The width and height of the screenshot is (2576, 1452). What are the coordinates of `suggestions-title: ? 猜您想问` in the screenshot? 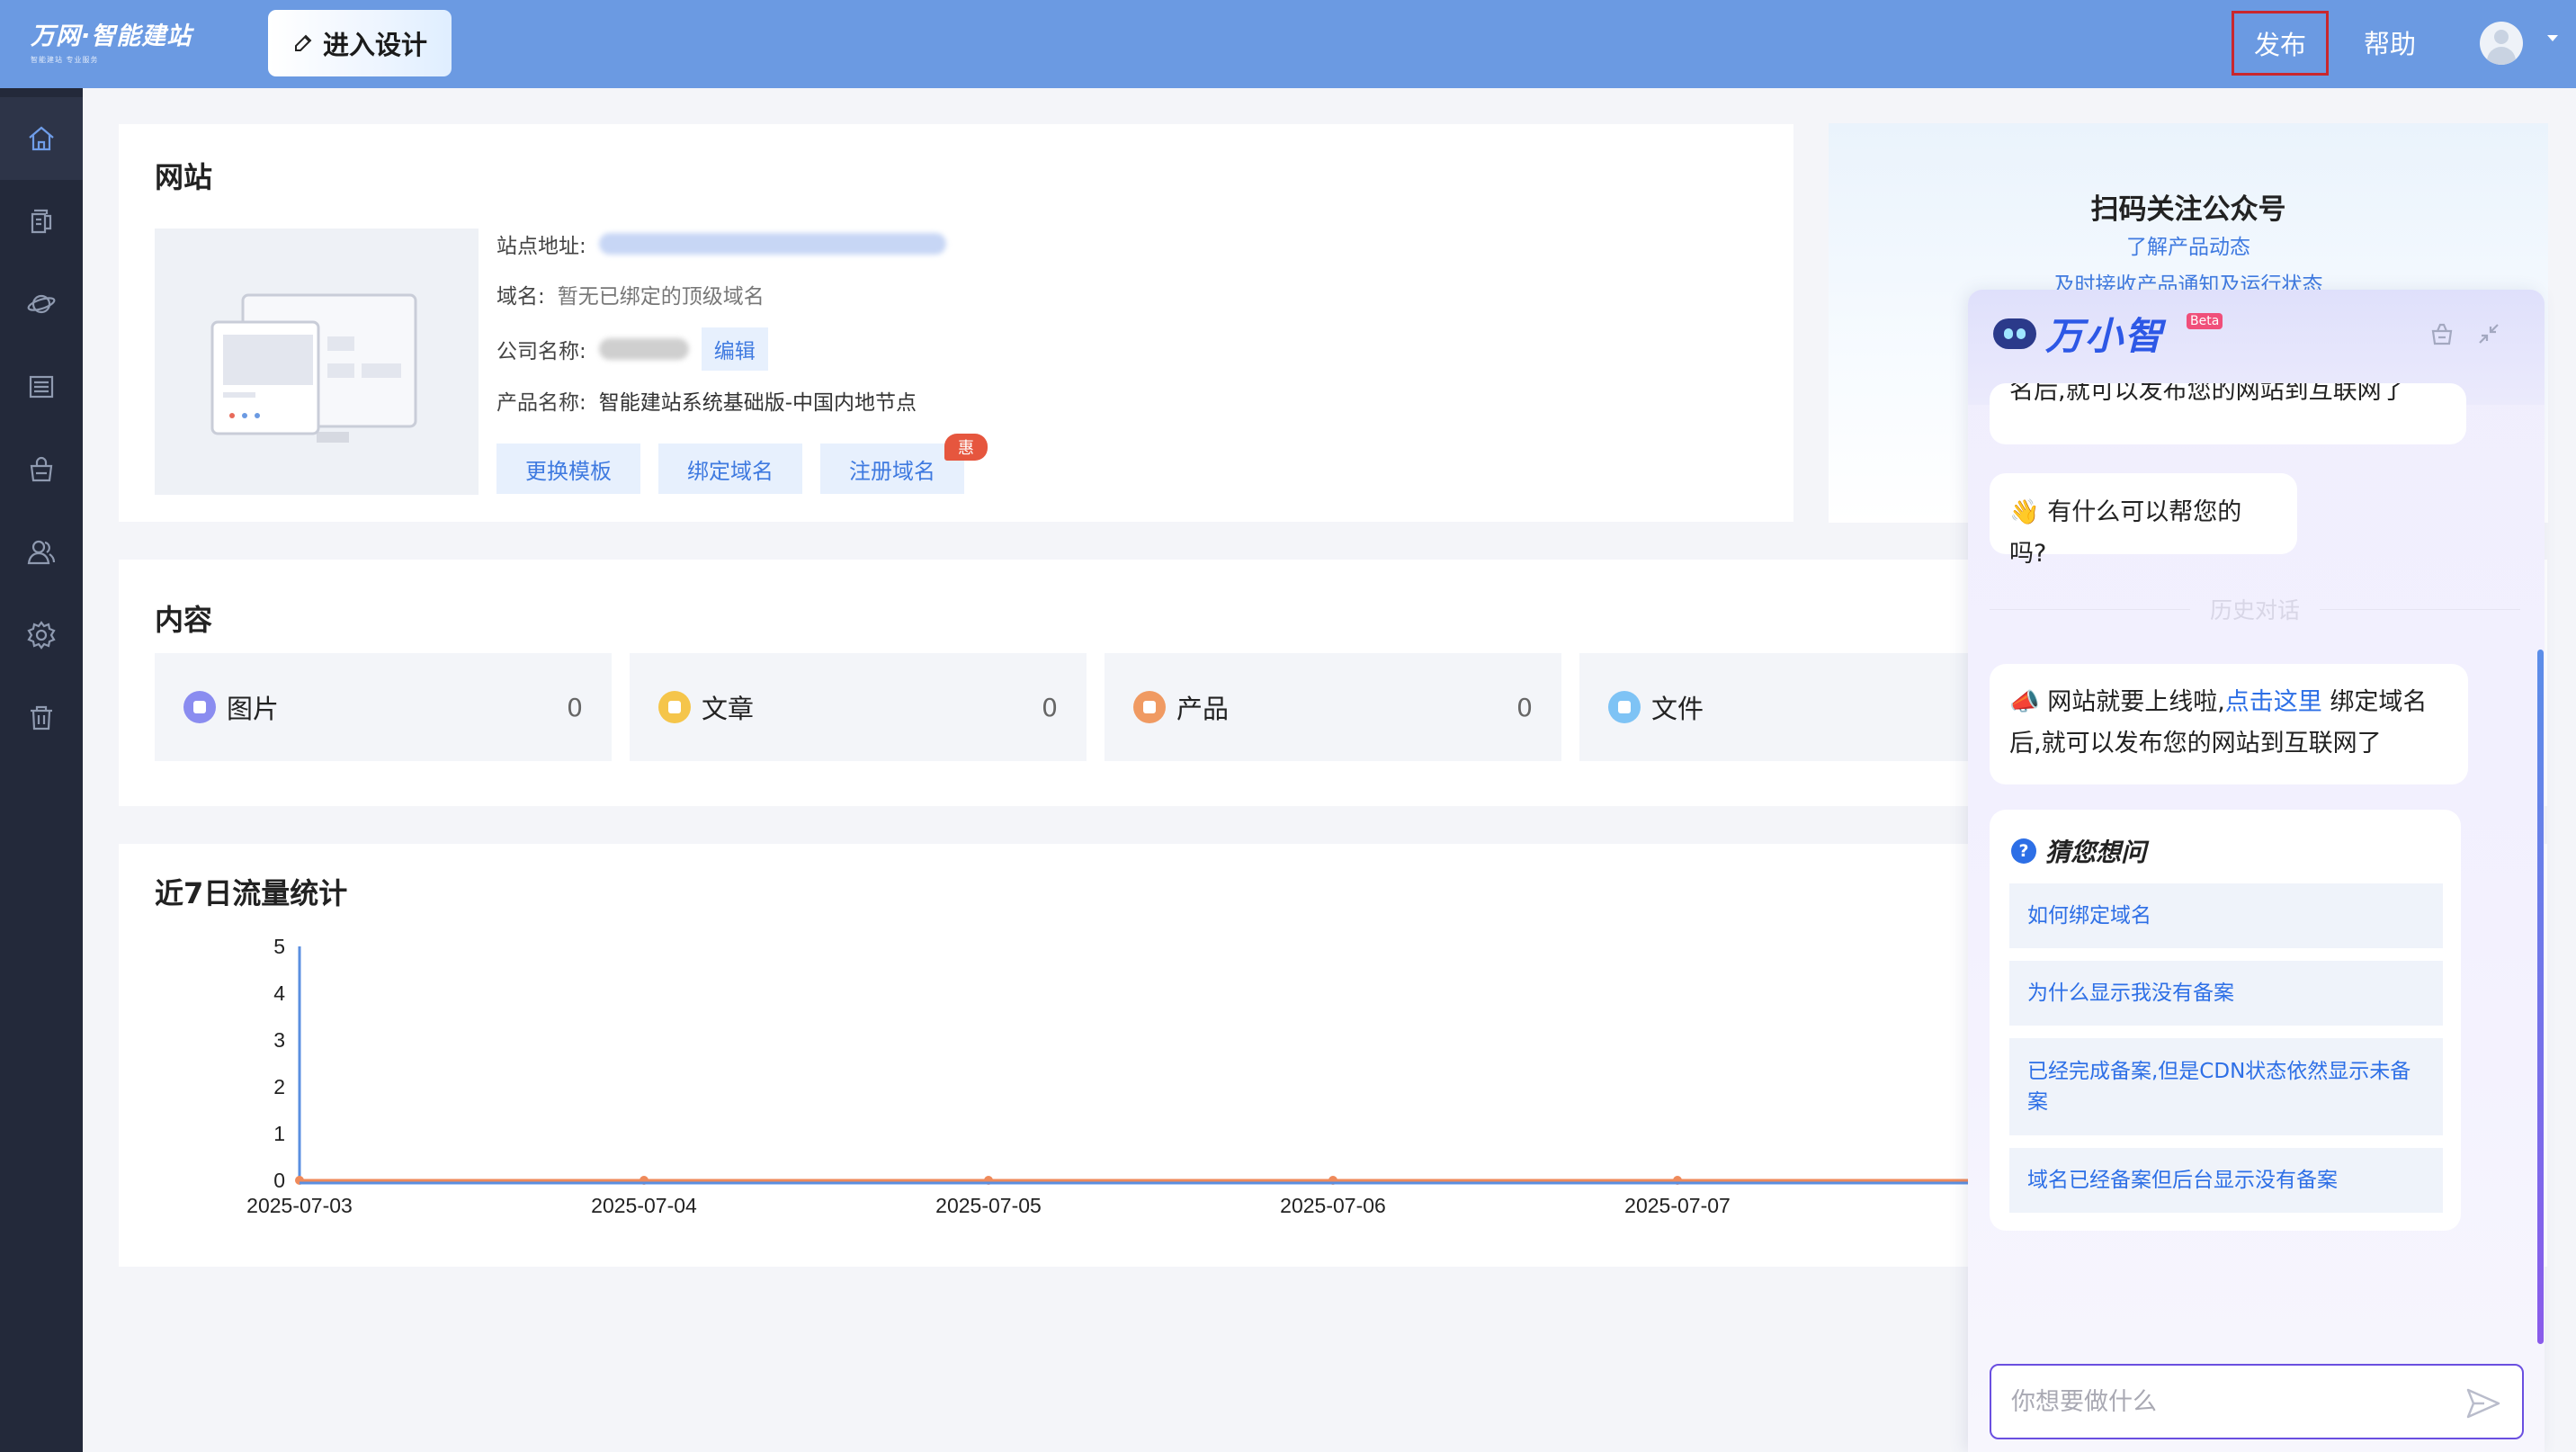 It's located at (2078, 851).